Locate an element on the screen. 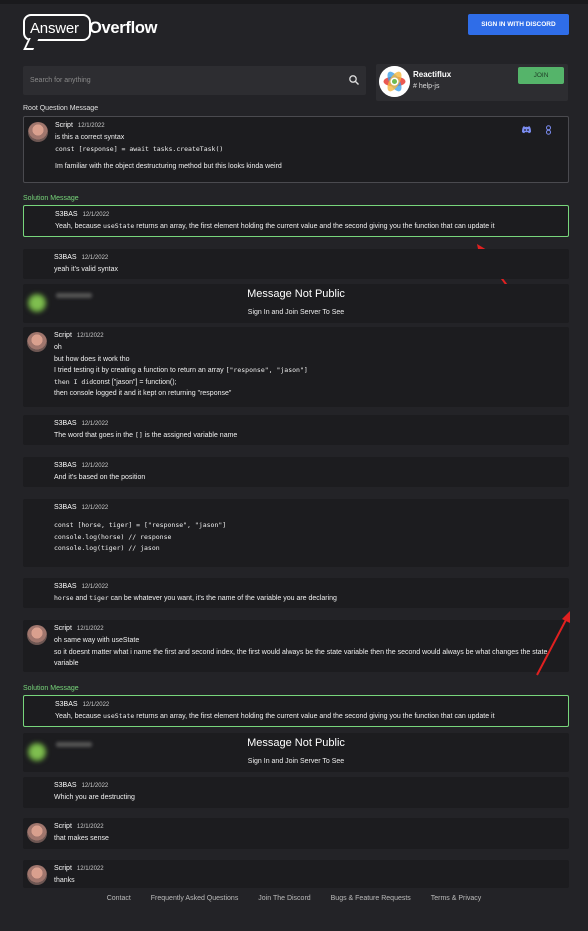 This screenshot has width=588, height=931. footer-link-terms: Terms & Privacy is located at coordinates (456, 898).